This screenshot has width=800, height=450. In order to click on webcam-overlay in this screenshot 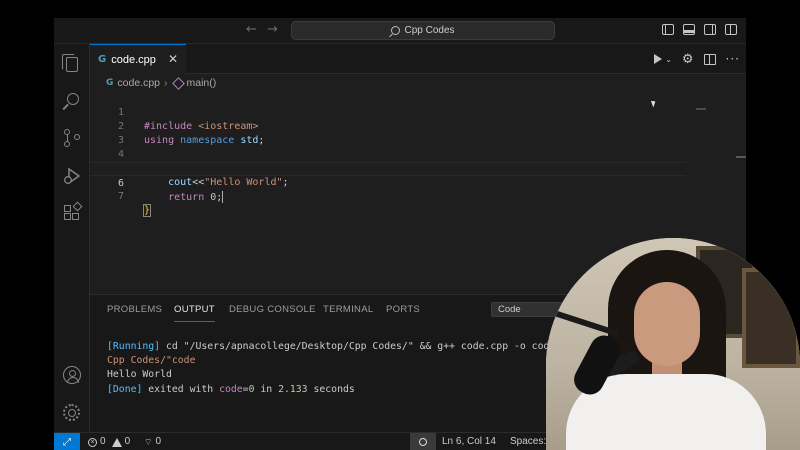, I will do `click(673, 344)`.